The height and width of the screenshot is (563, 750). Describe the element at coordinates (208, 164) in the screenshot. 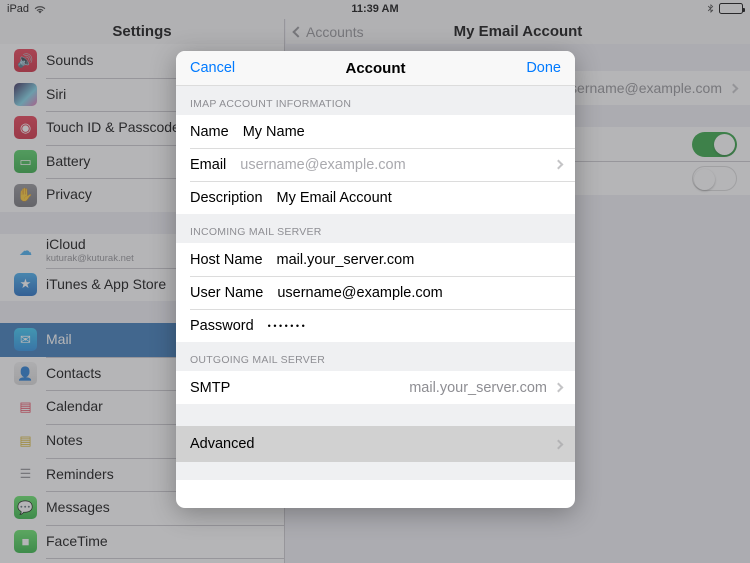

I see `field-label: Email` at that location.